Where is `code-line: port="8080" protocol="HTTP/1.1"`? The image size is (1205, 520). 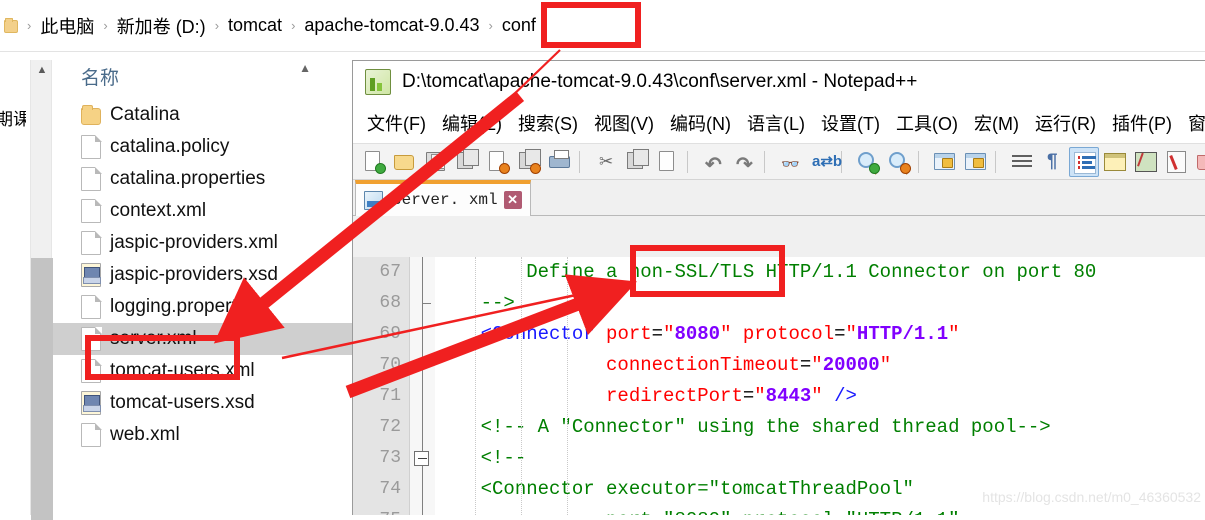
code-line: port="8080" protocol="HTTP/1.1" is located at coordinates (820, 510).